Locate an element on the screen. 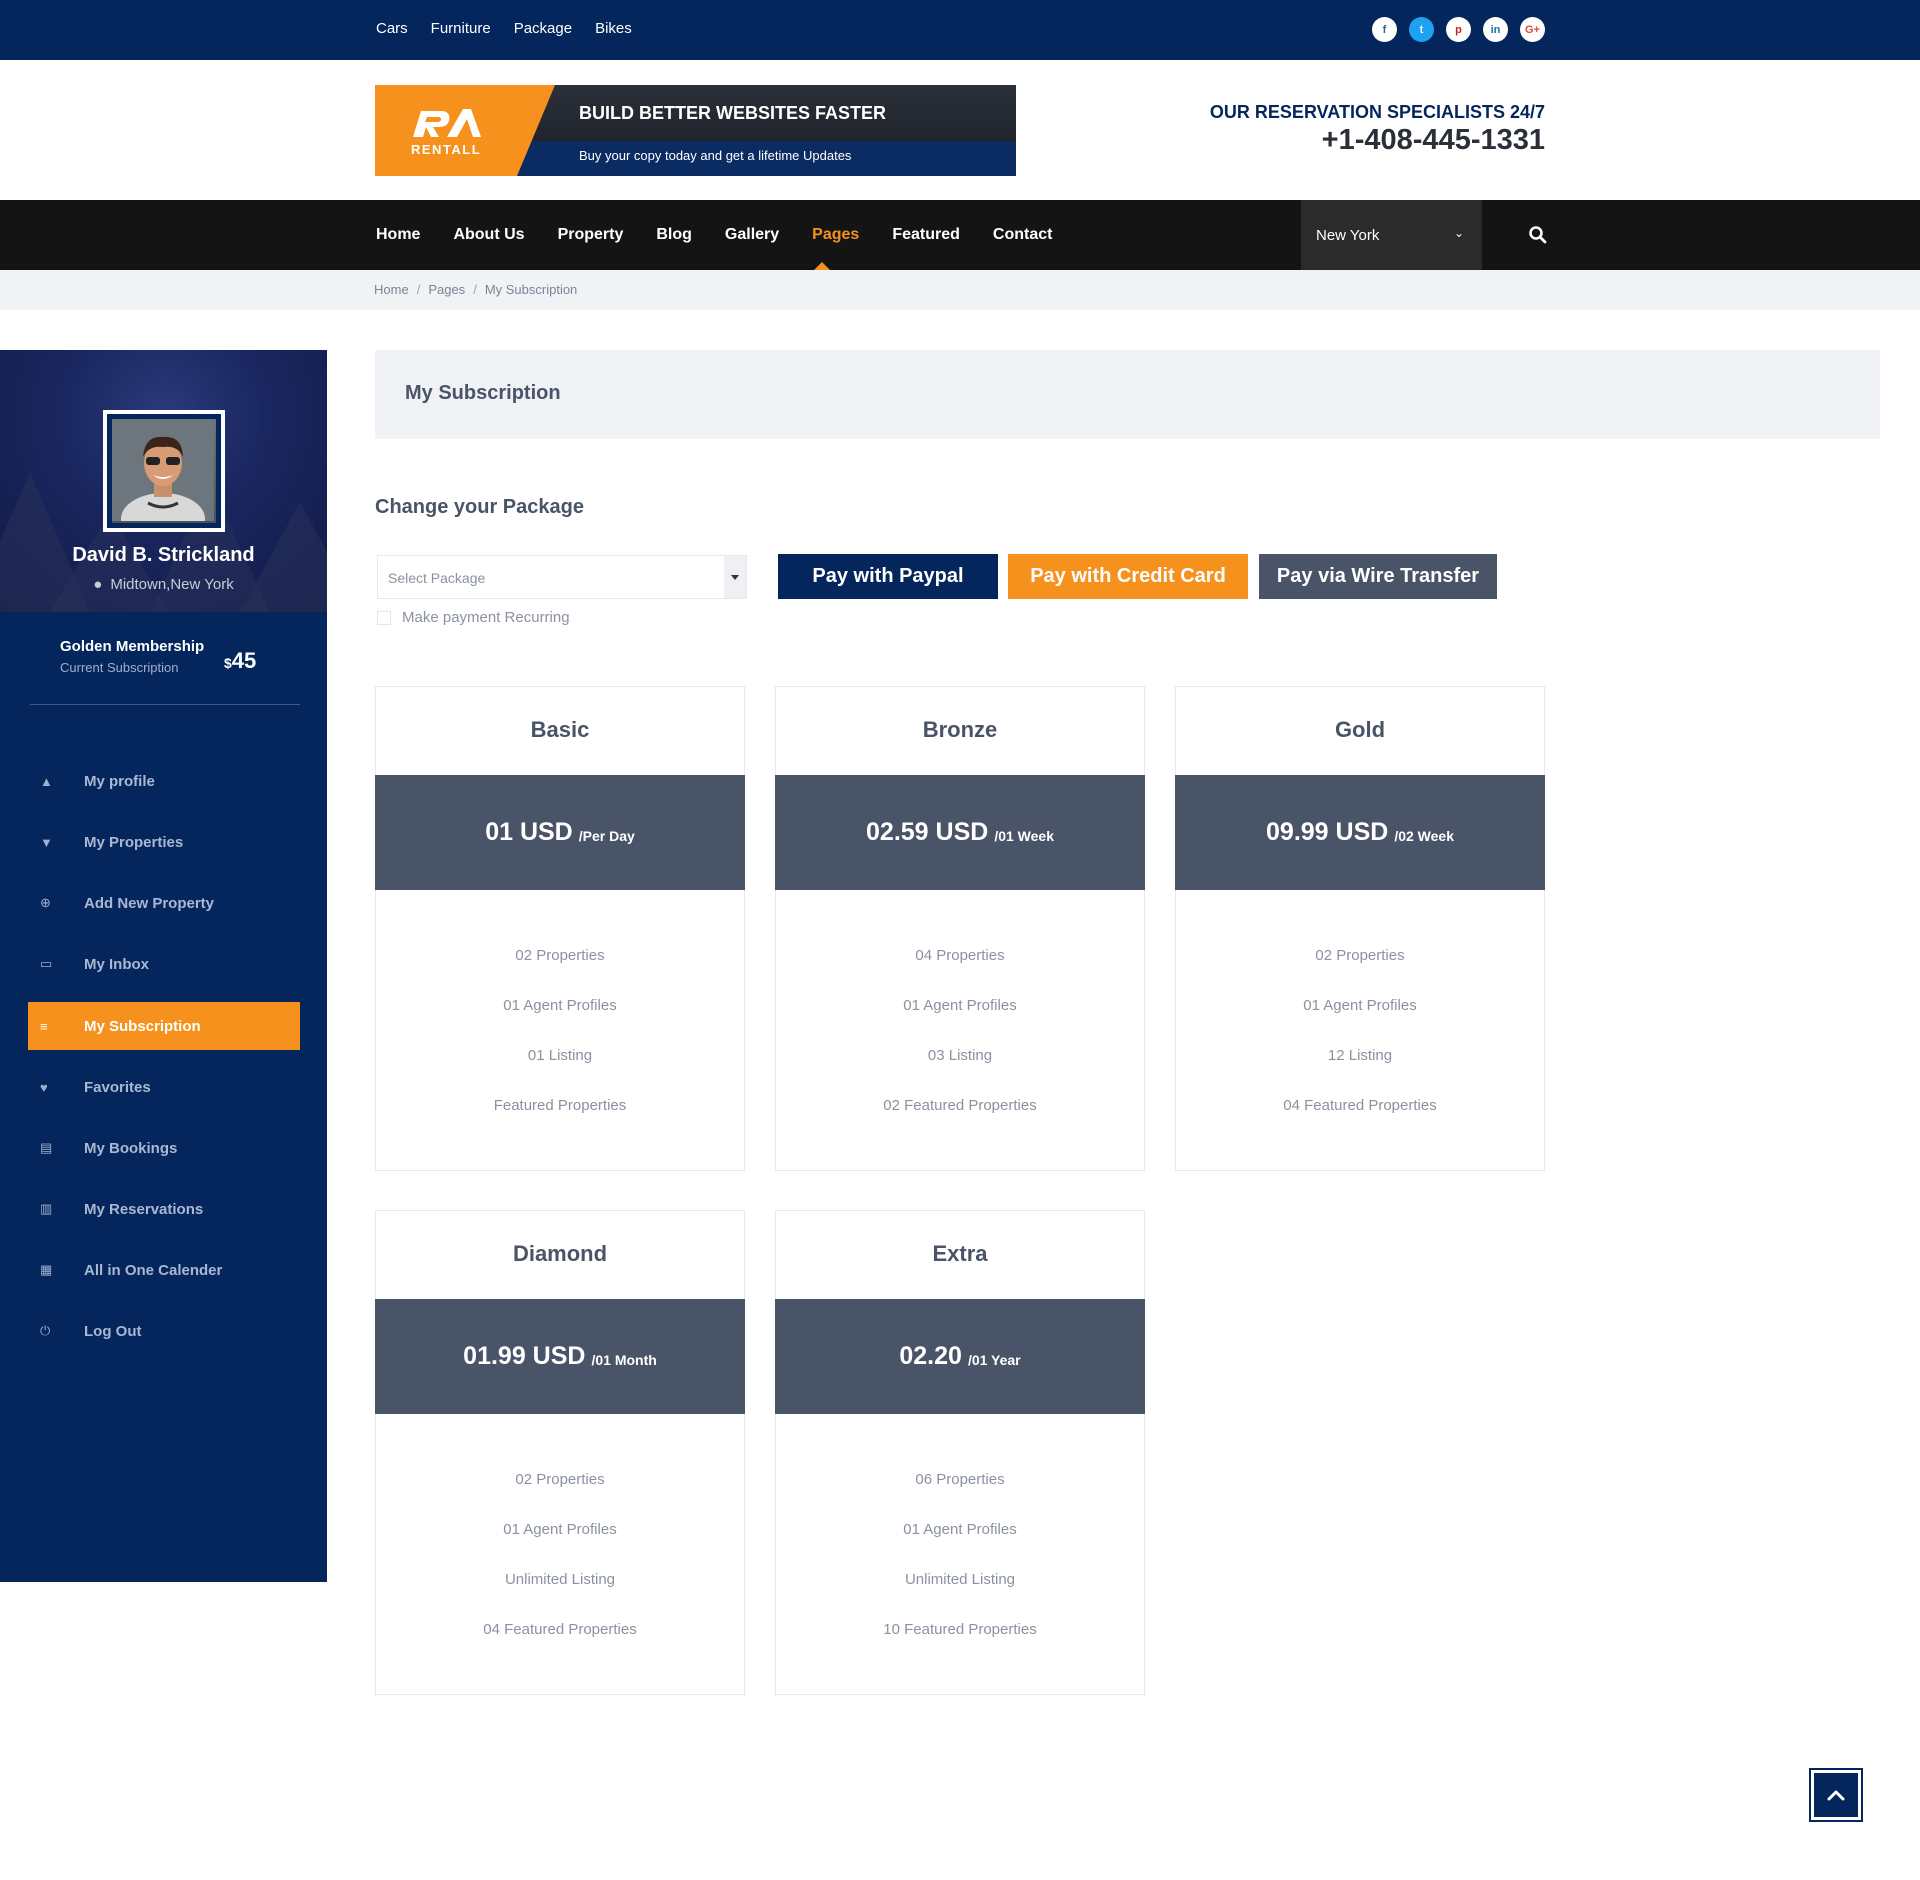 Image resolution: width=1920 pixels, height=1880 pixels. plan-price-band: 09.99 USD/02 Week is located at coordinates (1360, 832).